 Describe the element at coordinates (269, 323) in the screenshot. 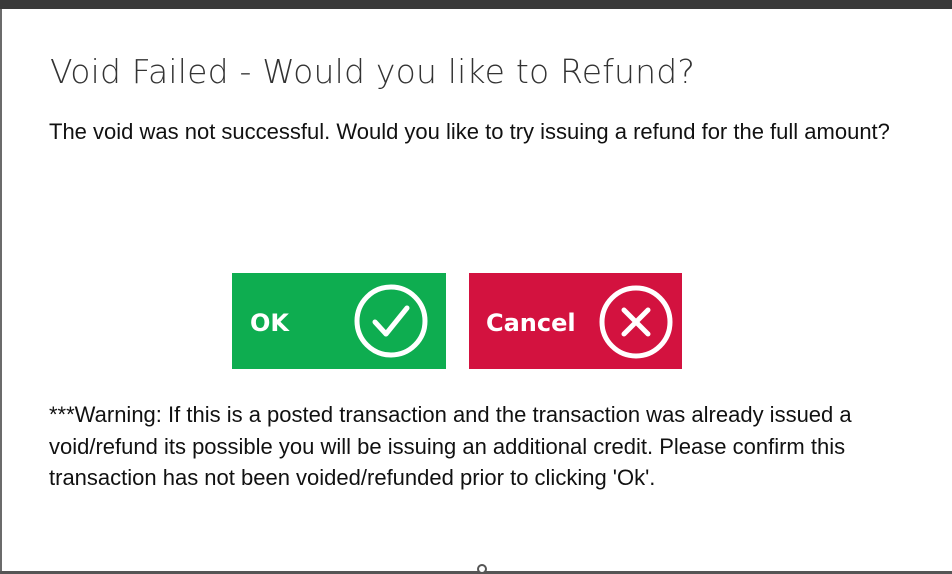

I see `ok-button-label: OK` at that location.